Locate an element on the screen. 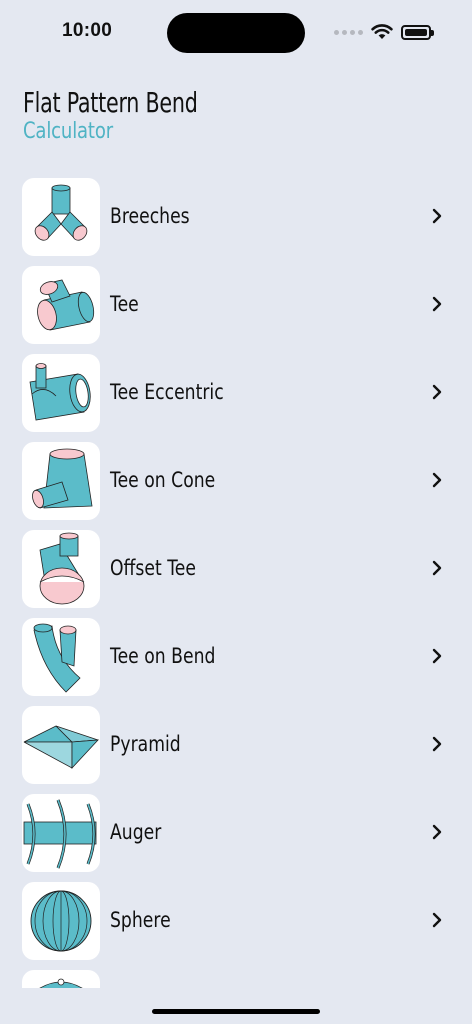 The image size is (472, 1024). signal-icon is located at coordinates (348, 32).